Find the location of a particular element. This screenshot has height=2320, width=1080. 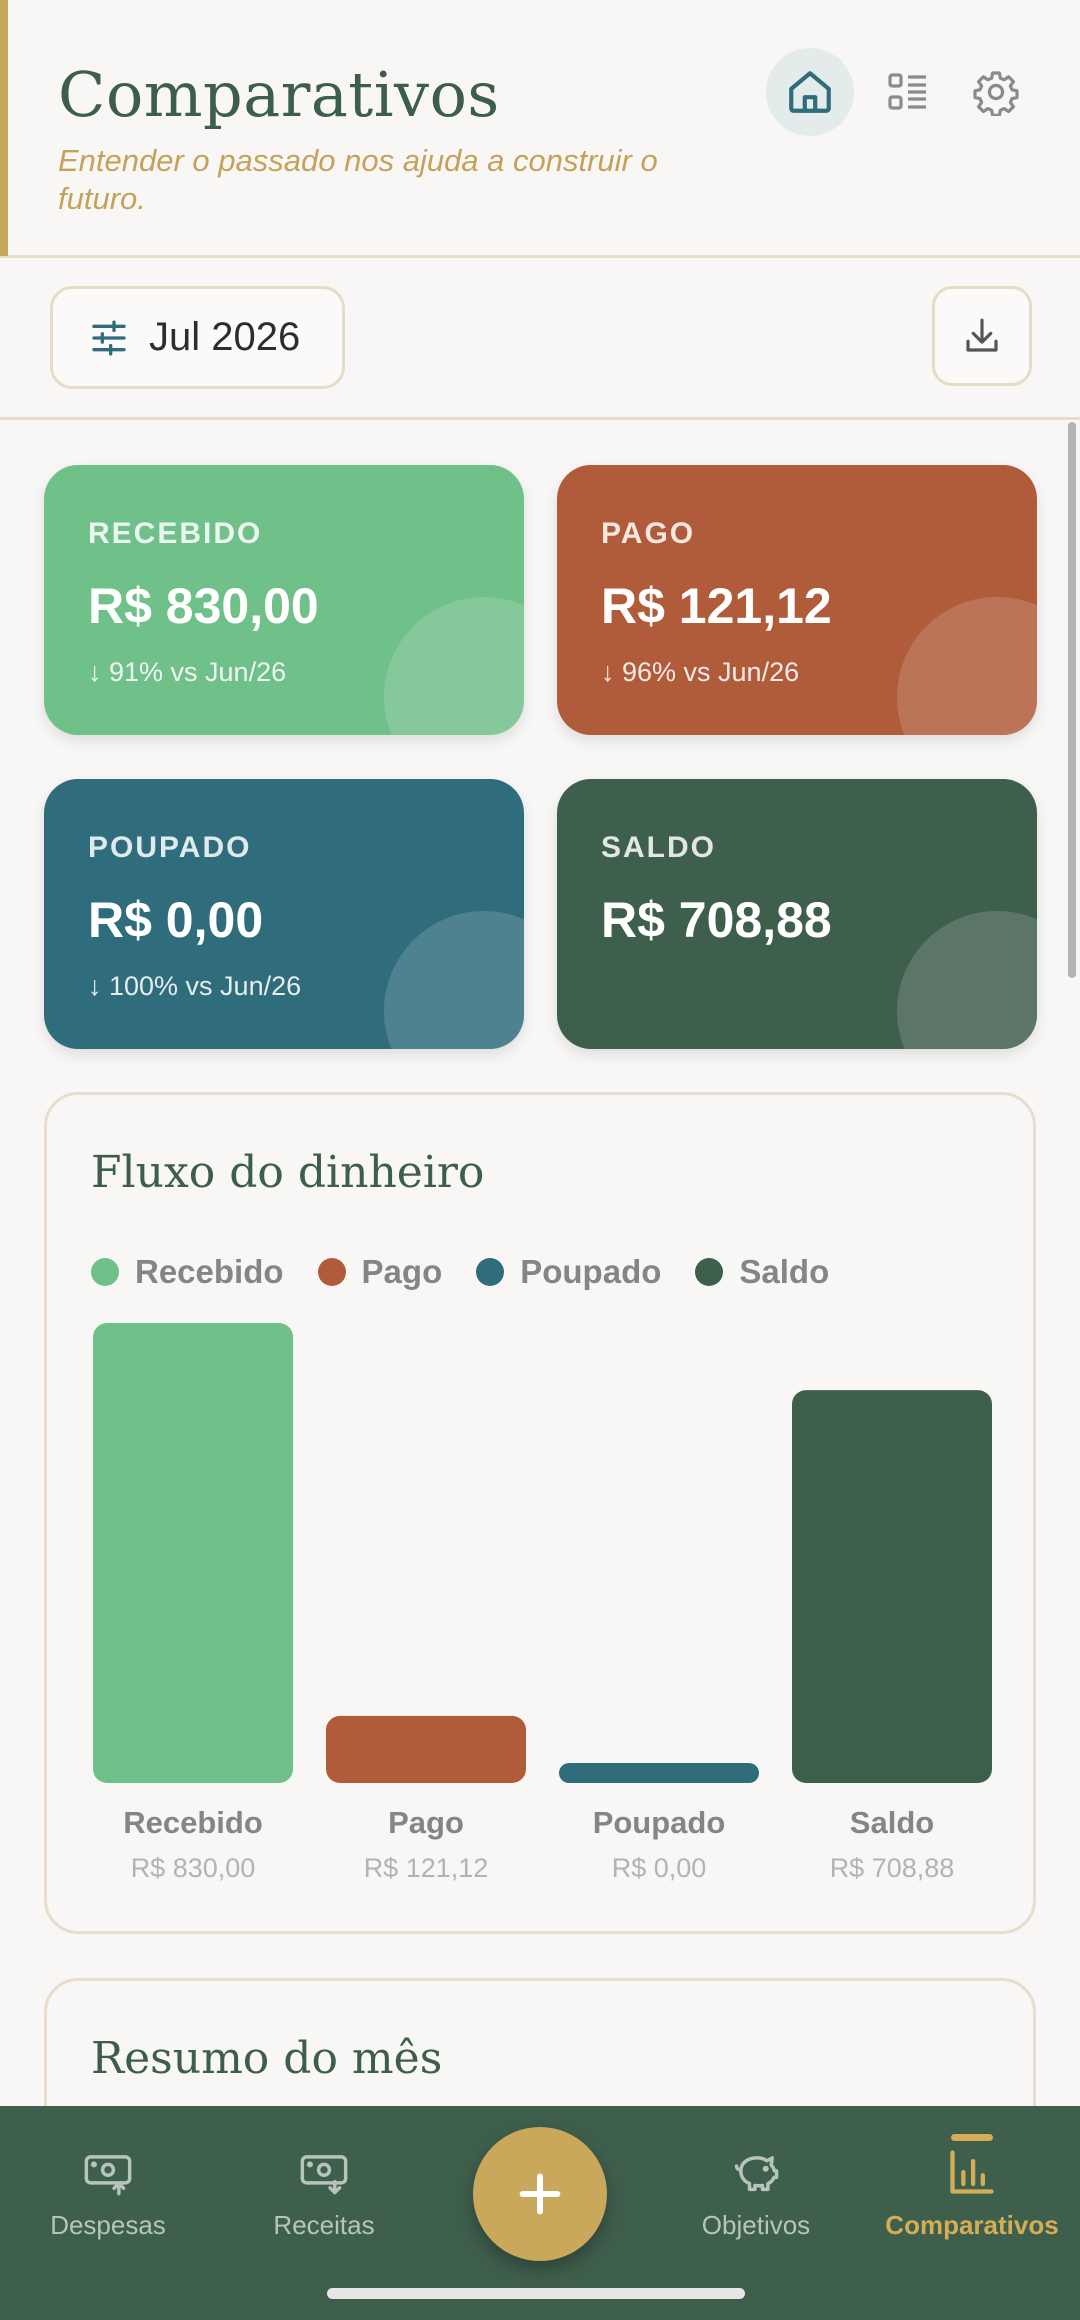

bar-poupado is located at coordinates (659, 1773).